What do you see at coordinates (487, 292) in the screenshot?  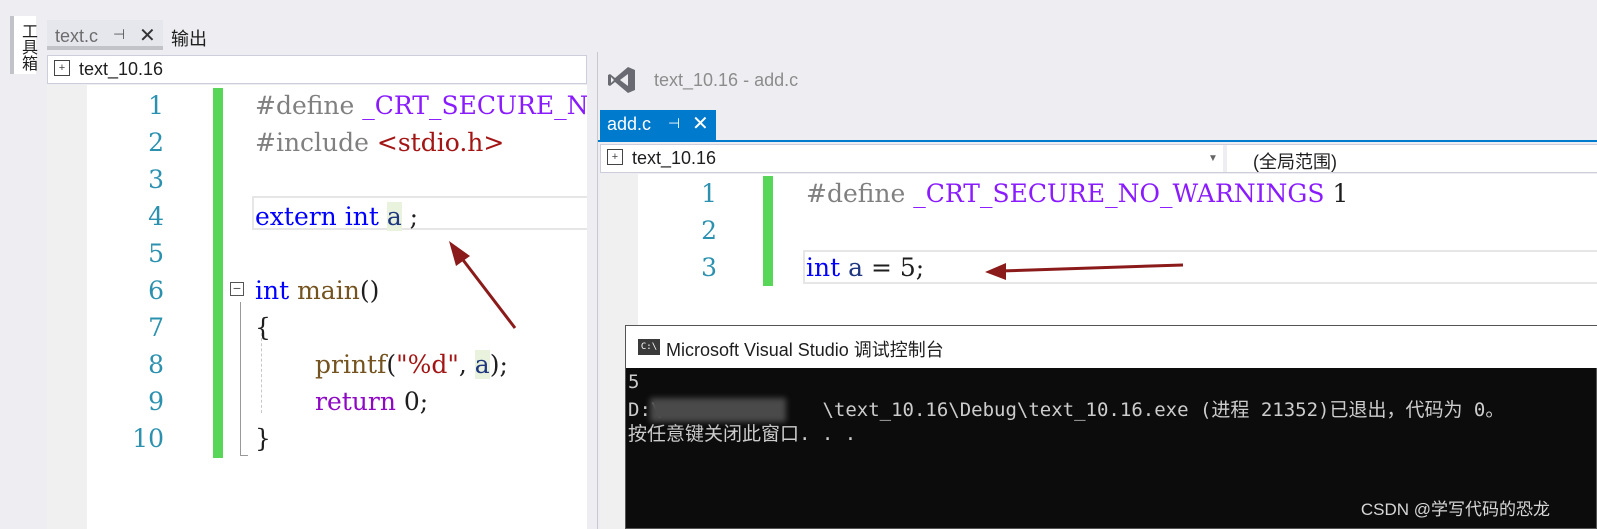 I see `arrow-to-extern-var` at bounding box center [487, 292].